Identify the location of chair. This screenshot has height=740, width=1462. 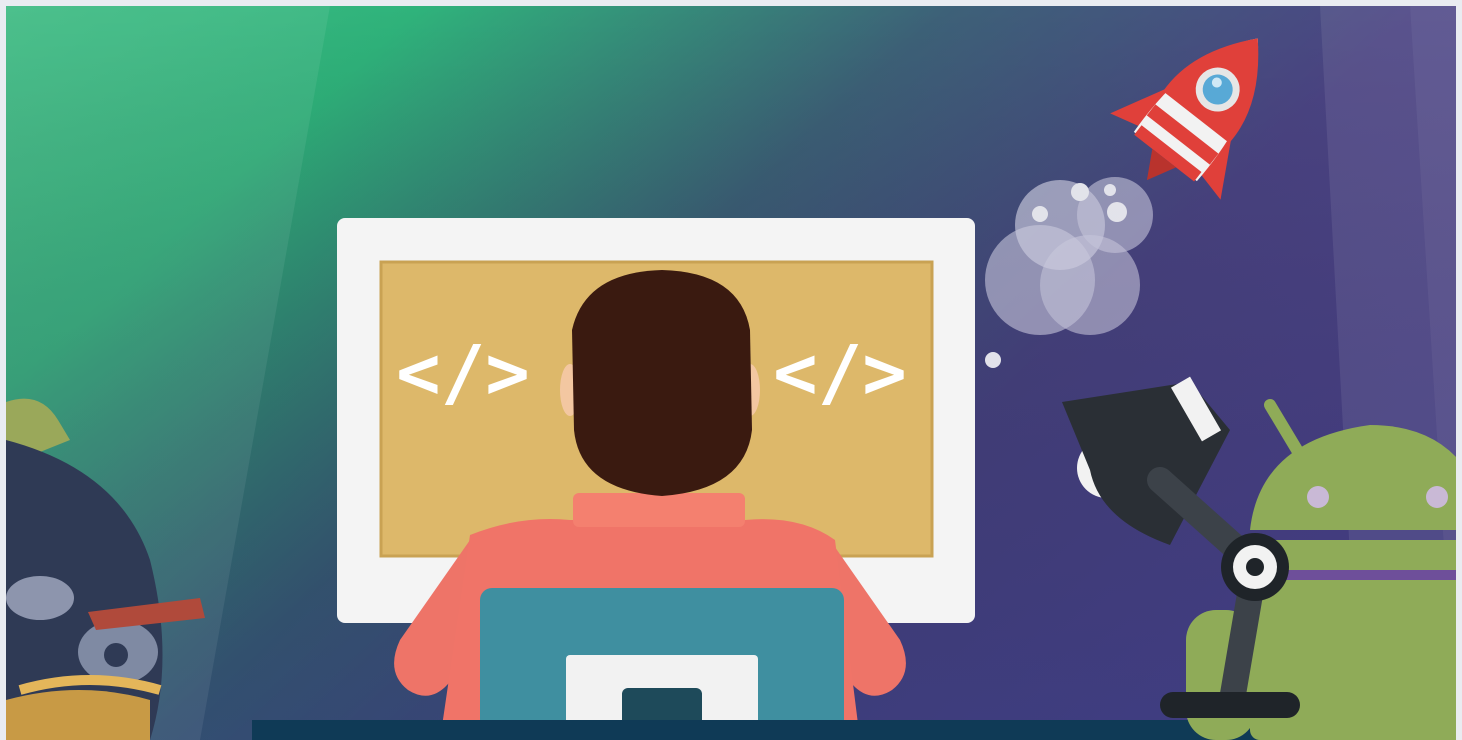
(662, 664).